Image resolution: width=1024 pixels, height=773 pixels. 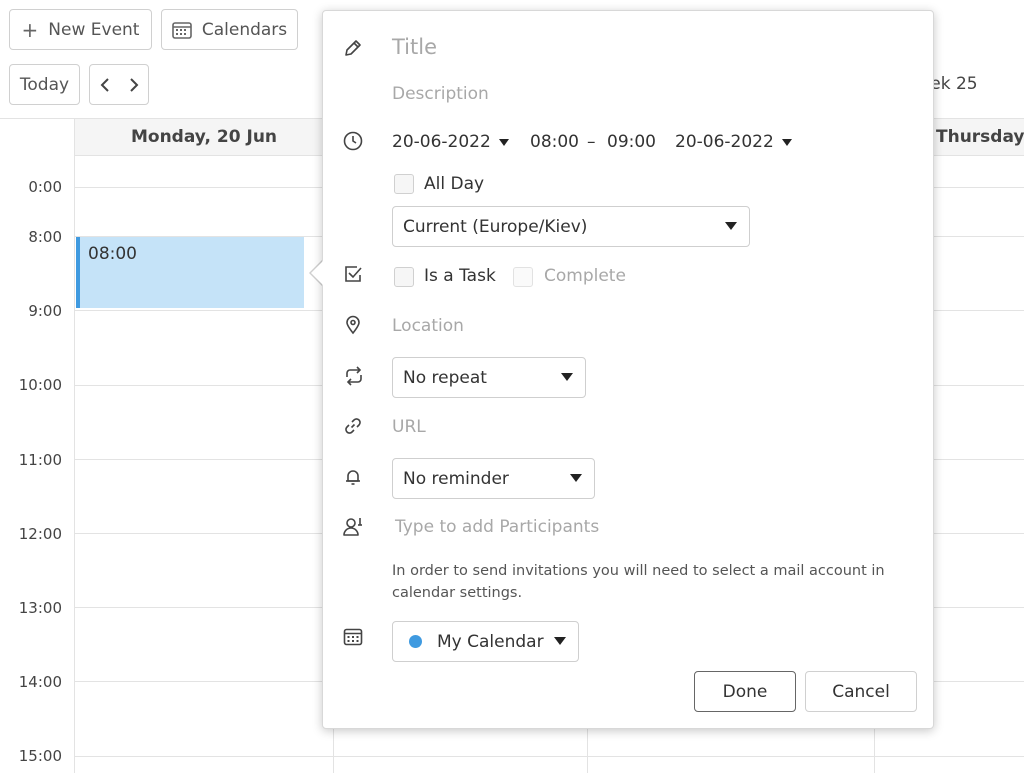 What do you see at coordinates (354, 427) in the screenshot?
I see `link-icon` at bounding box center [354, 427].